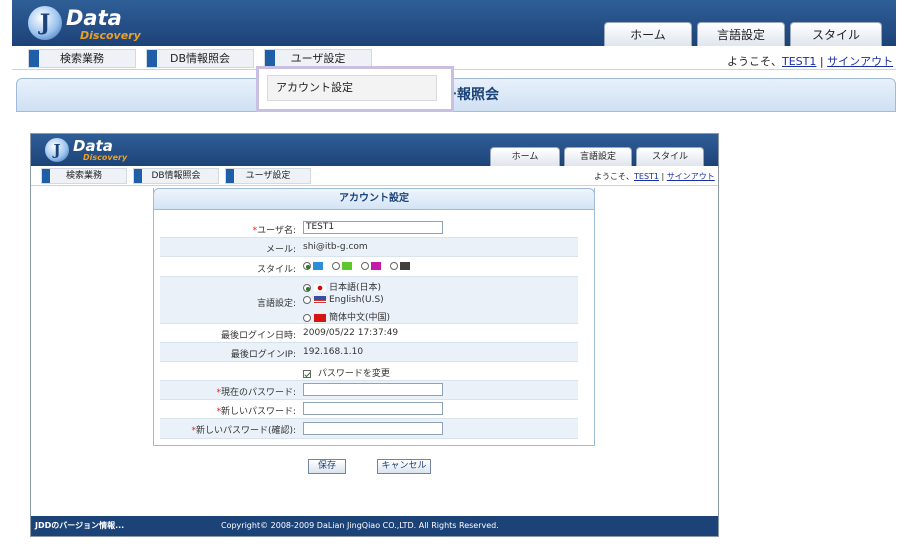  What do you see at coordinates (320, 317) in the screenshot?
I see `china-flag-icon` at bounding box center [320, 317].